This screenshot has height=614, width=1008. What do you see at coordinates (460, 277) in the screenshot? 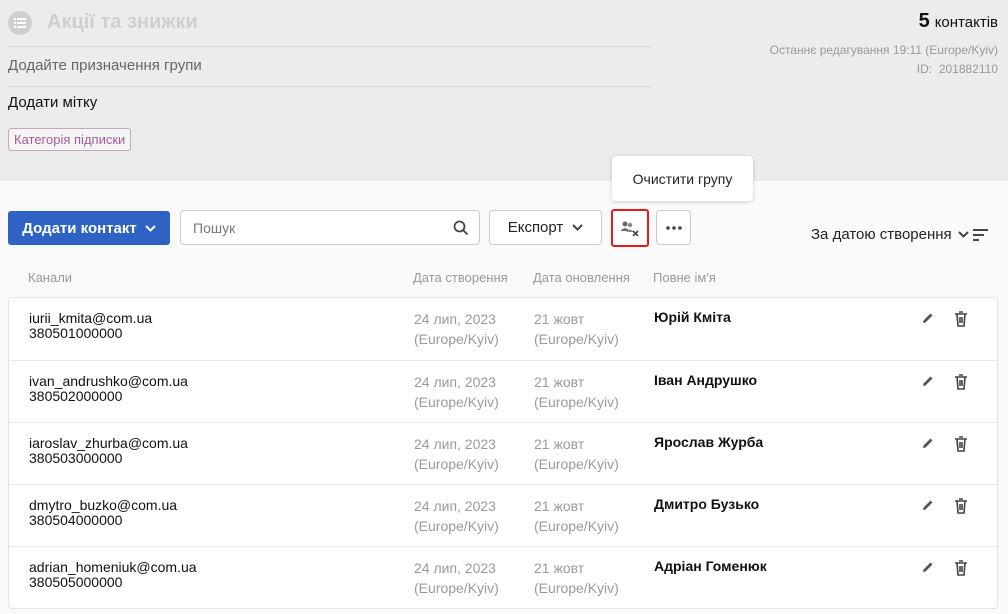
I see `column-header-created: Дата створення` at bounding box center [460, 277].